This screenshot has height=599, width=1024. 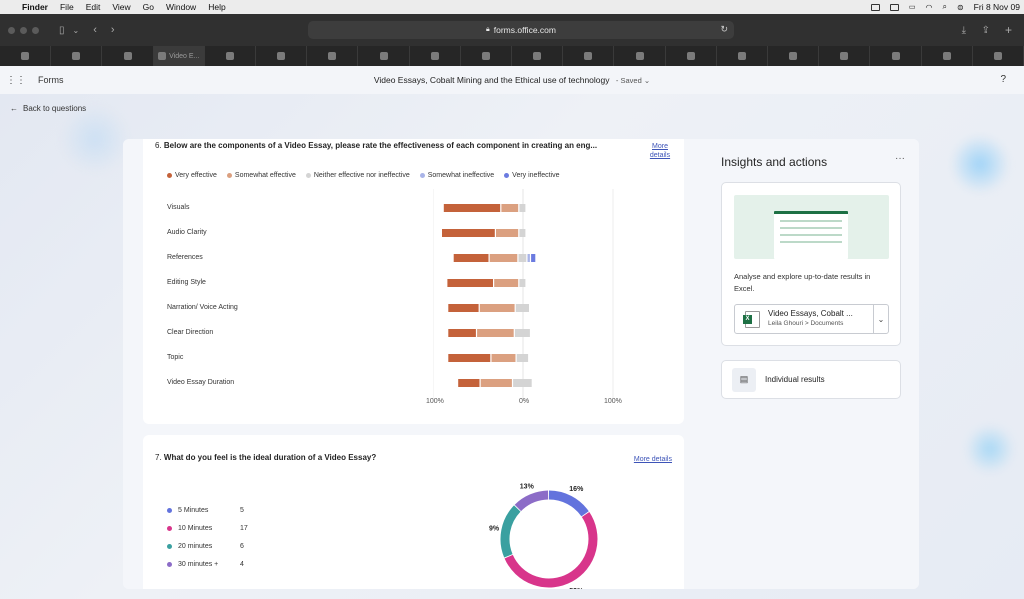 What do you see at coordinates (113, 30) in the screenshot?
I see `forward-nav-icon: ›` at bounding box center [113, 30].